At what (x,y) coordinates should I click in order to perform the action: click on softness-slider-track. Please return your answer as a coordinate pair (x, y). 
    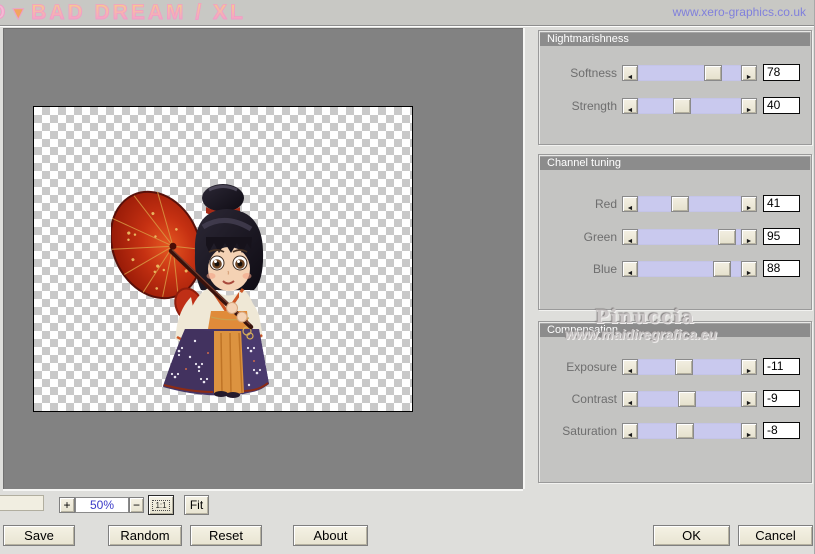
    Looking at the image, I should click on (689, 73).